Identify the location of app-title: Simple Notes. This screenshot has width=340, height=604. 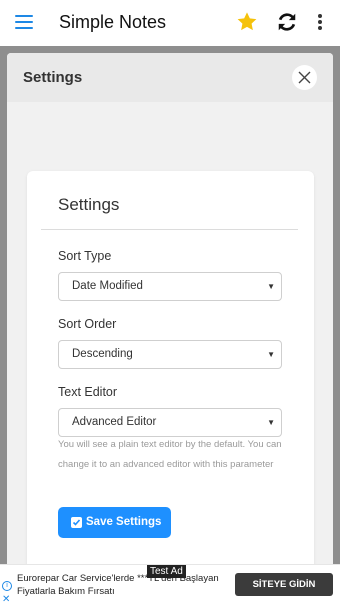
(113, 22).